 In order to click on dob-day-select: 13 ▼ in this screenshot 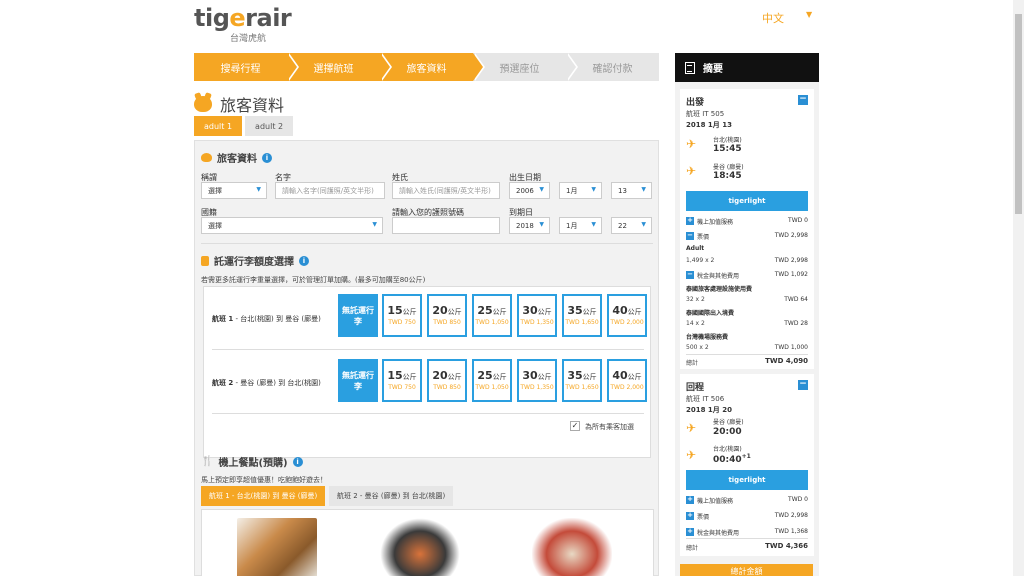, I will do `click(631, 190)`.